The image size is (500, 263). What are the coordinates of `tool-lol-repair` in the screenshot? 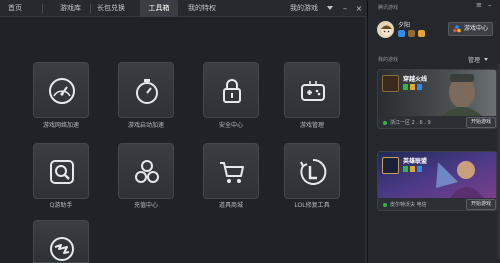 It's located at (312, 171).